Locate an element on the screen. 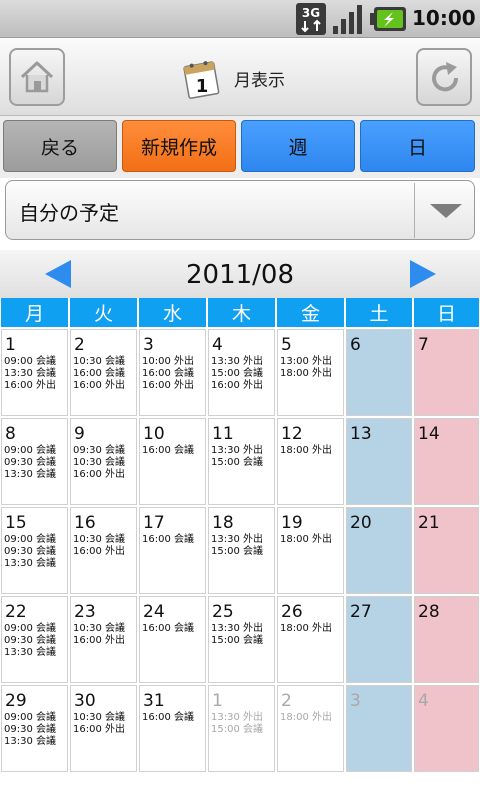 The image size is (480, 800). event-list: 13:30 外出 15:00 会議 is located at coordinates (237, 724).